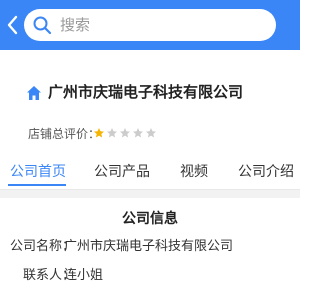  What do you see at coordinates (266, 172) in the screenshot?
I see `tab-company-intro: 公司介绍` at bounding box center [266, 172].